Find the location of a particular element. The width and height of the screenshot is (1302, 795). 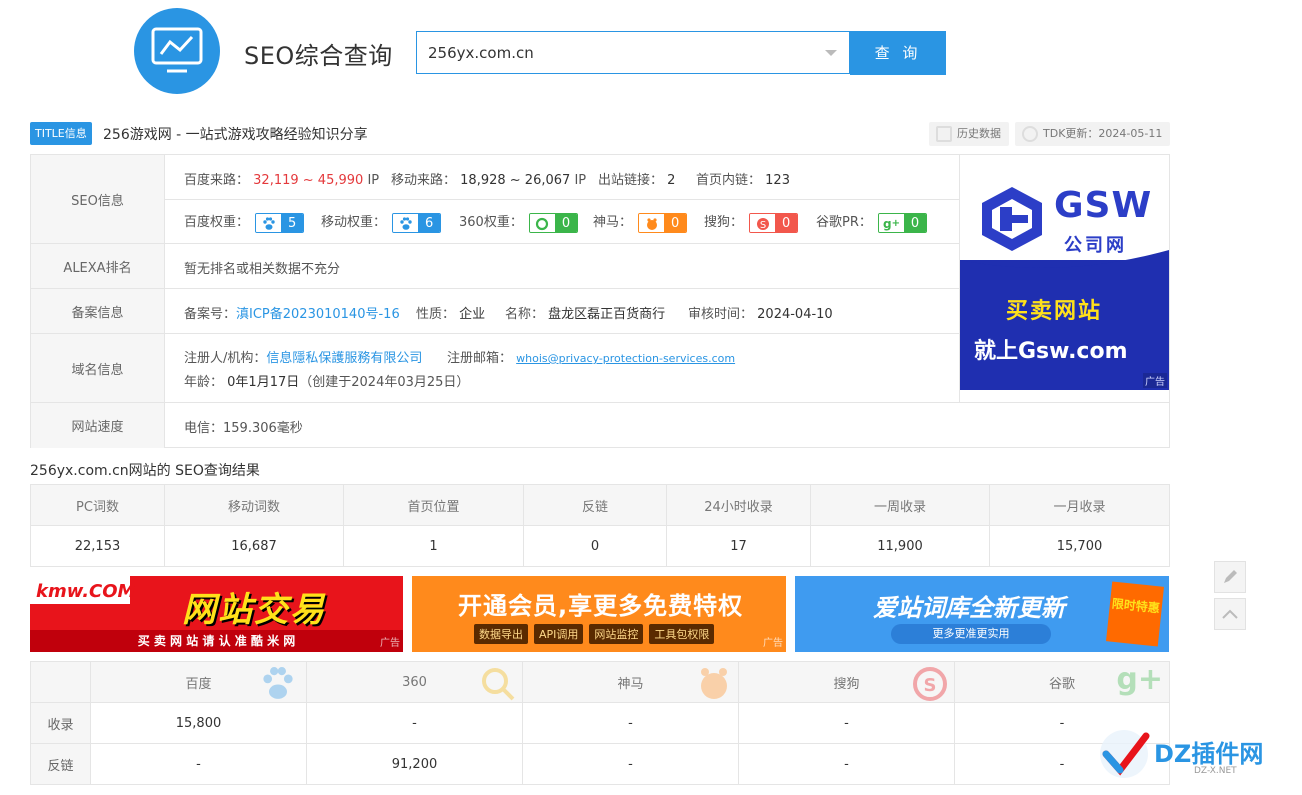

domain-age: 年龄： 0年1月17日（创建于2024年03月25日） is located at coordinates (326, 380).